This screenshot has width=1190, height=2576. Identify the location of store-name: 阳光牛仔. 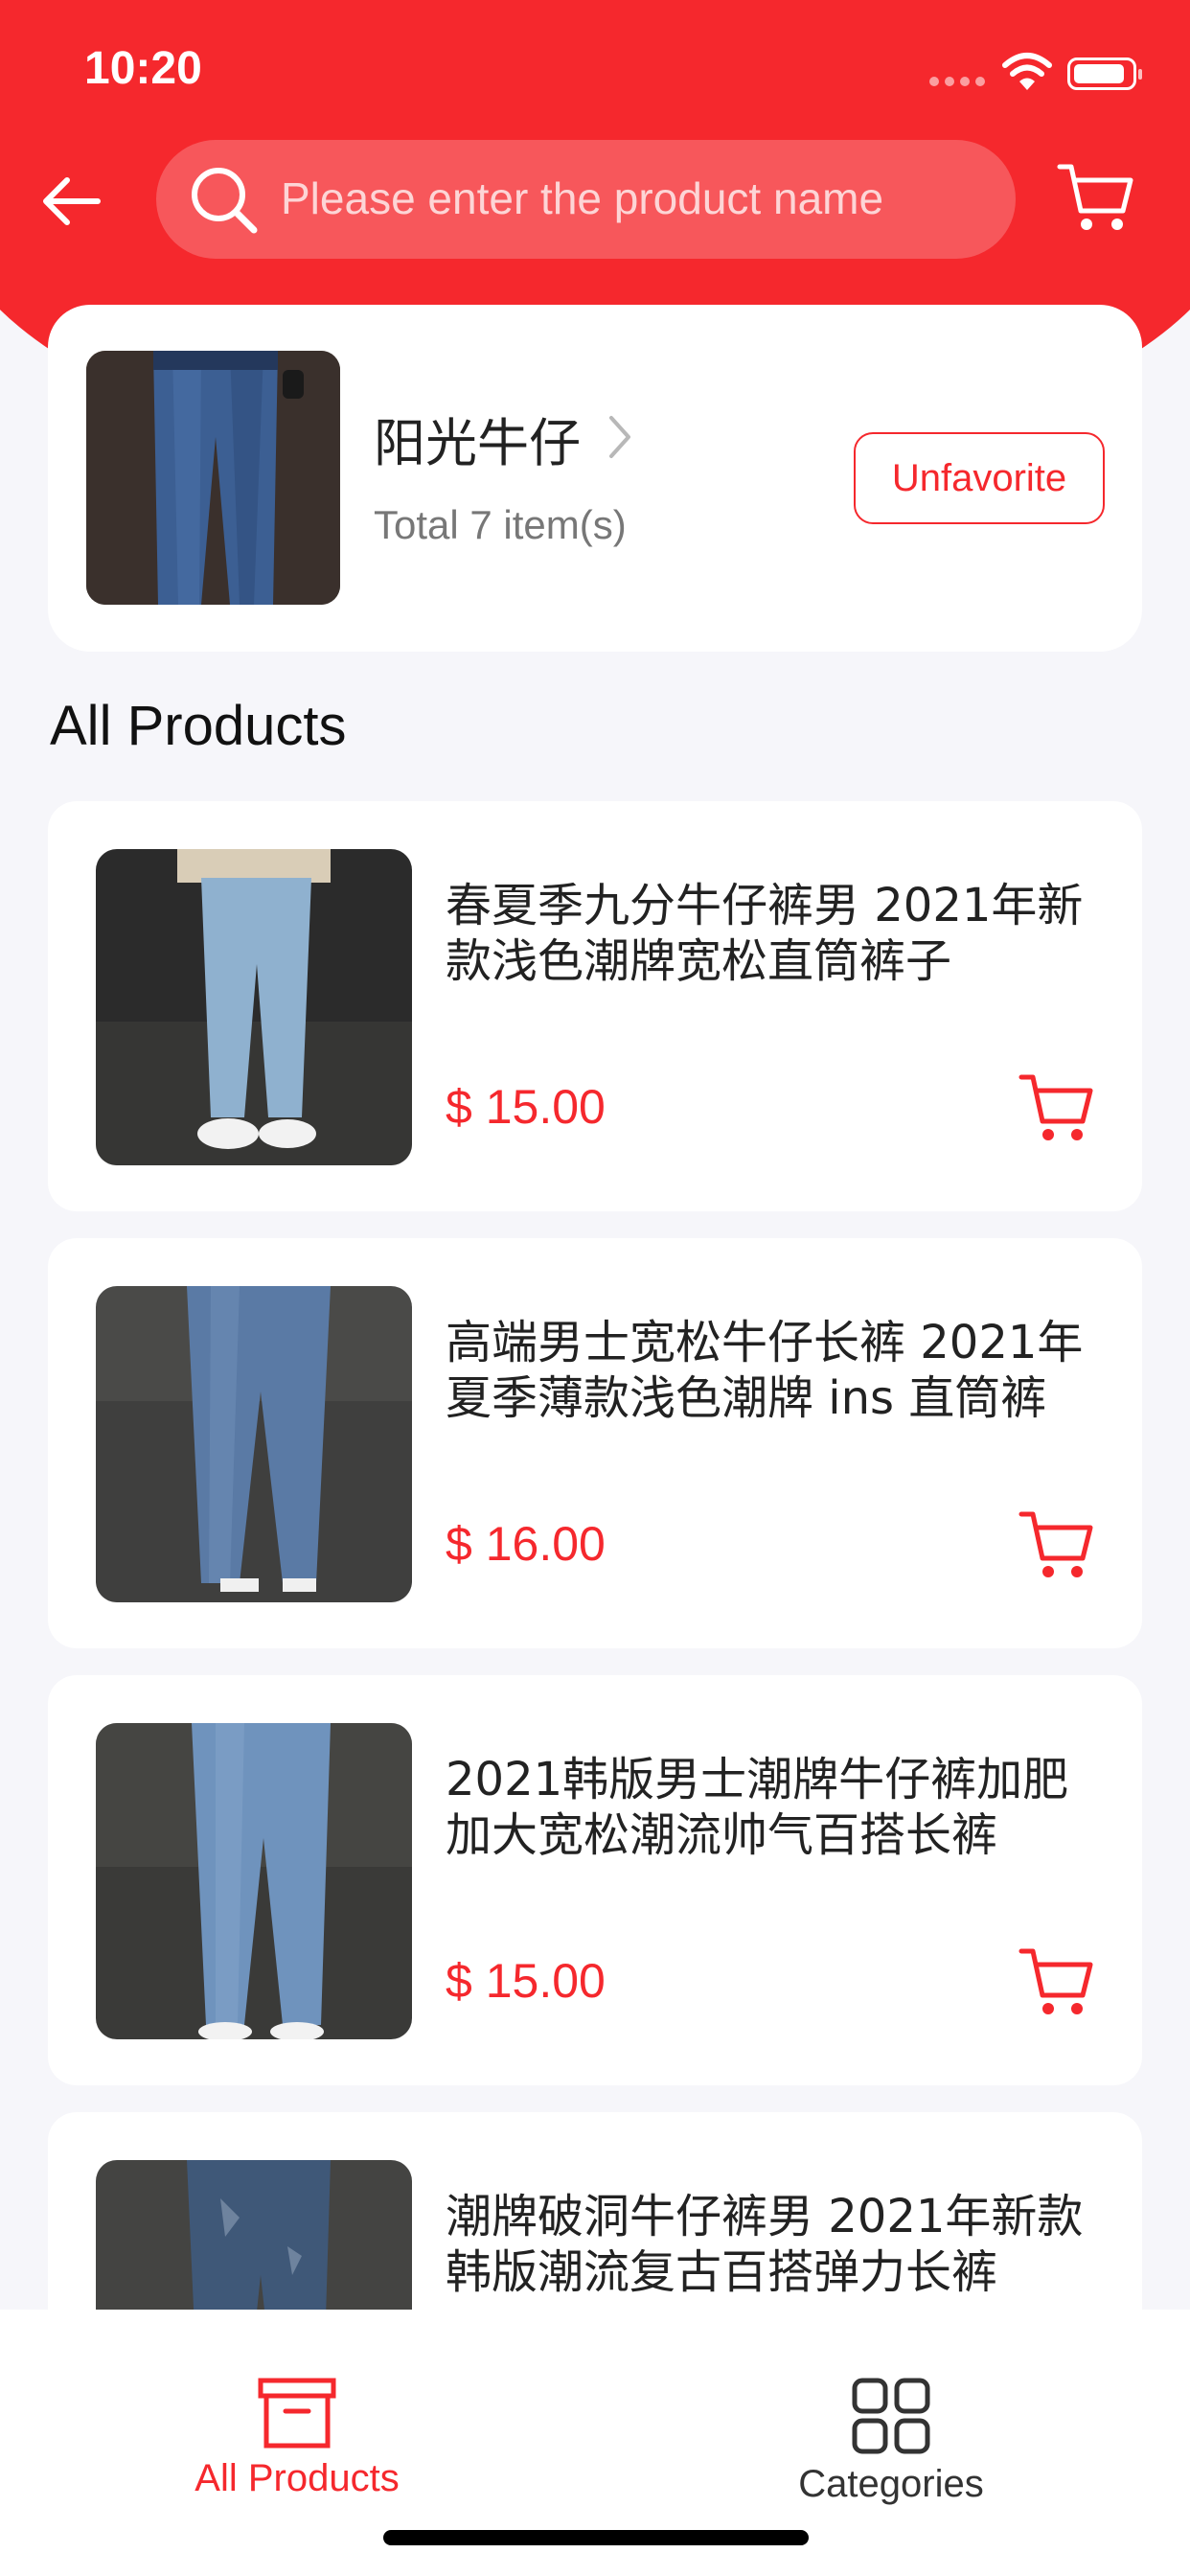
(478, 438).